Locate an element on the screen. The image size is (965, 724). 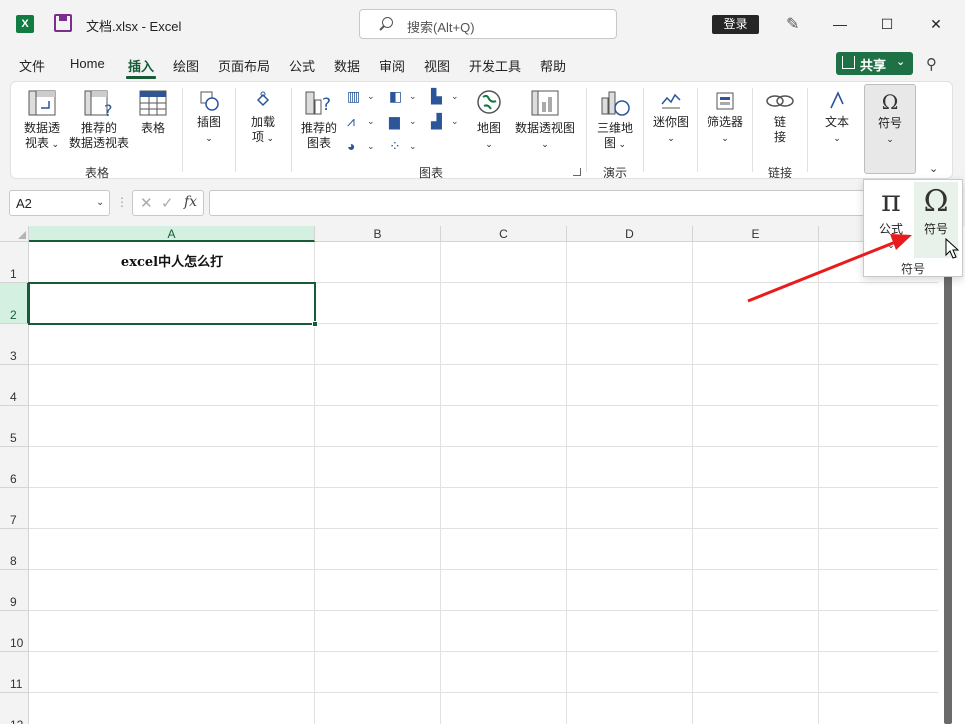
column-header-b: B is located at coordinates (378, 234).